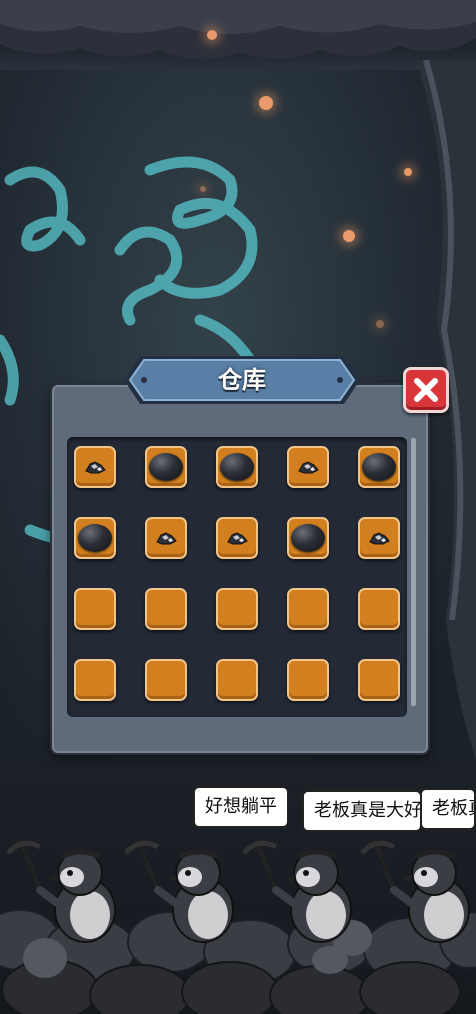 Image resolution: width=476 pixels, height=1014 pixels. I want to click on speech-bubble: 好想躺平, so click(241, 807).